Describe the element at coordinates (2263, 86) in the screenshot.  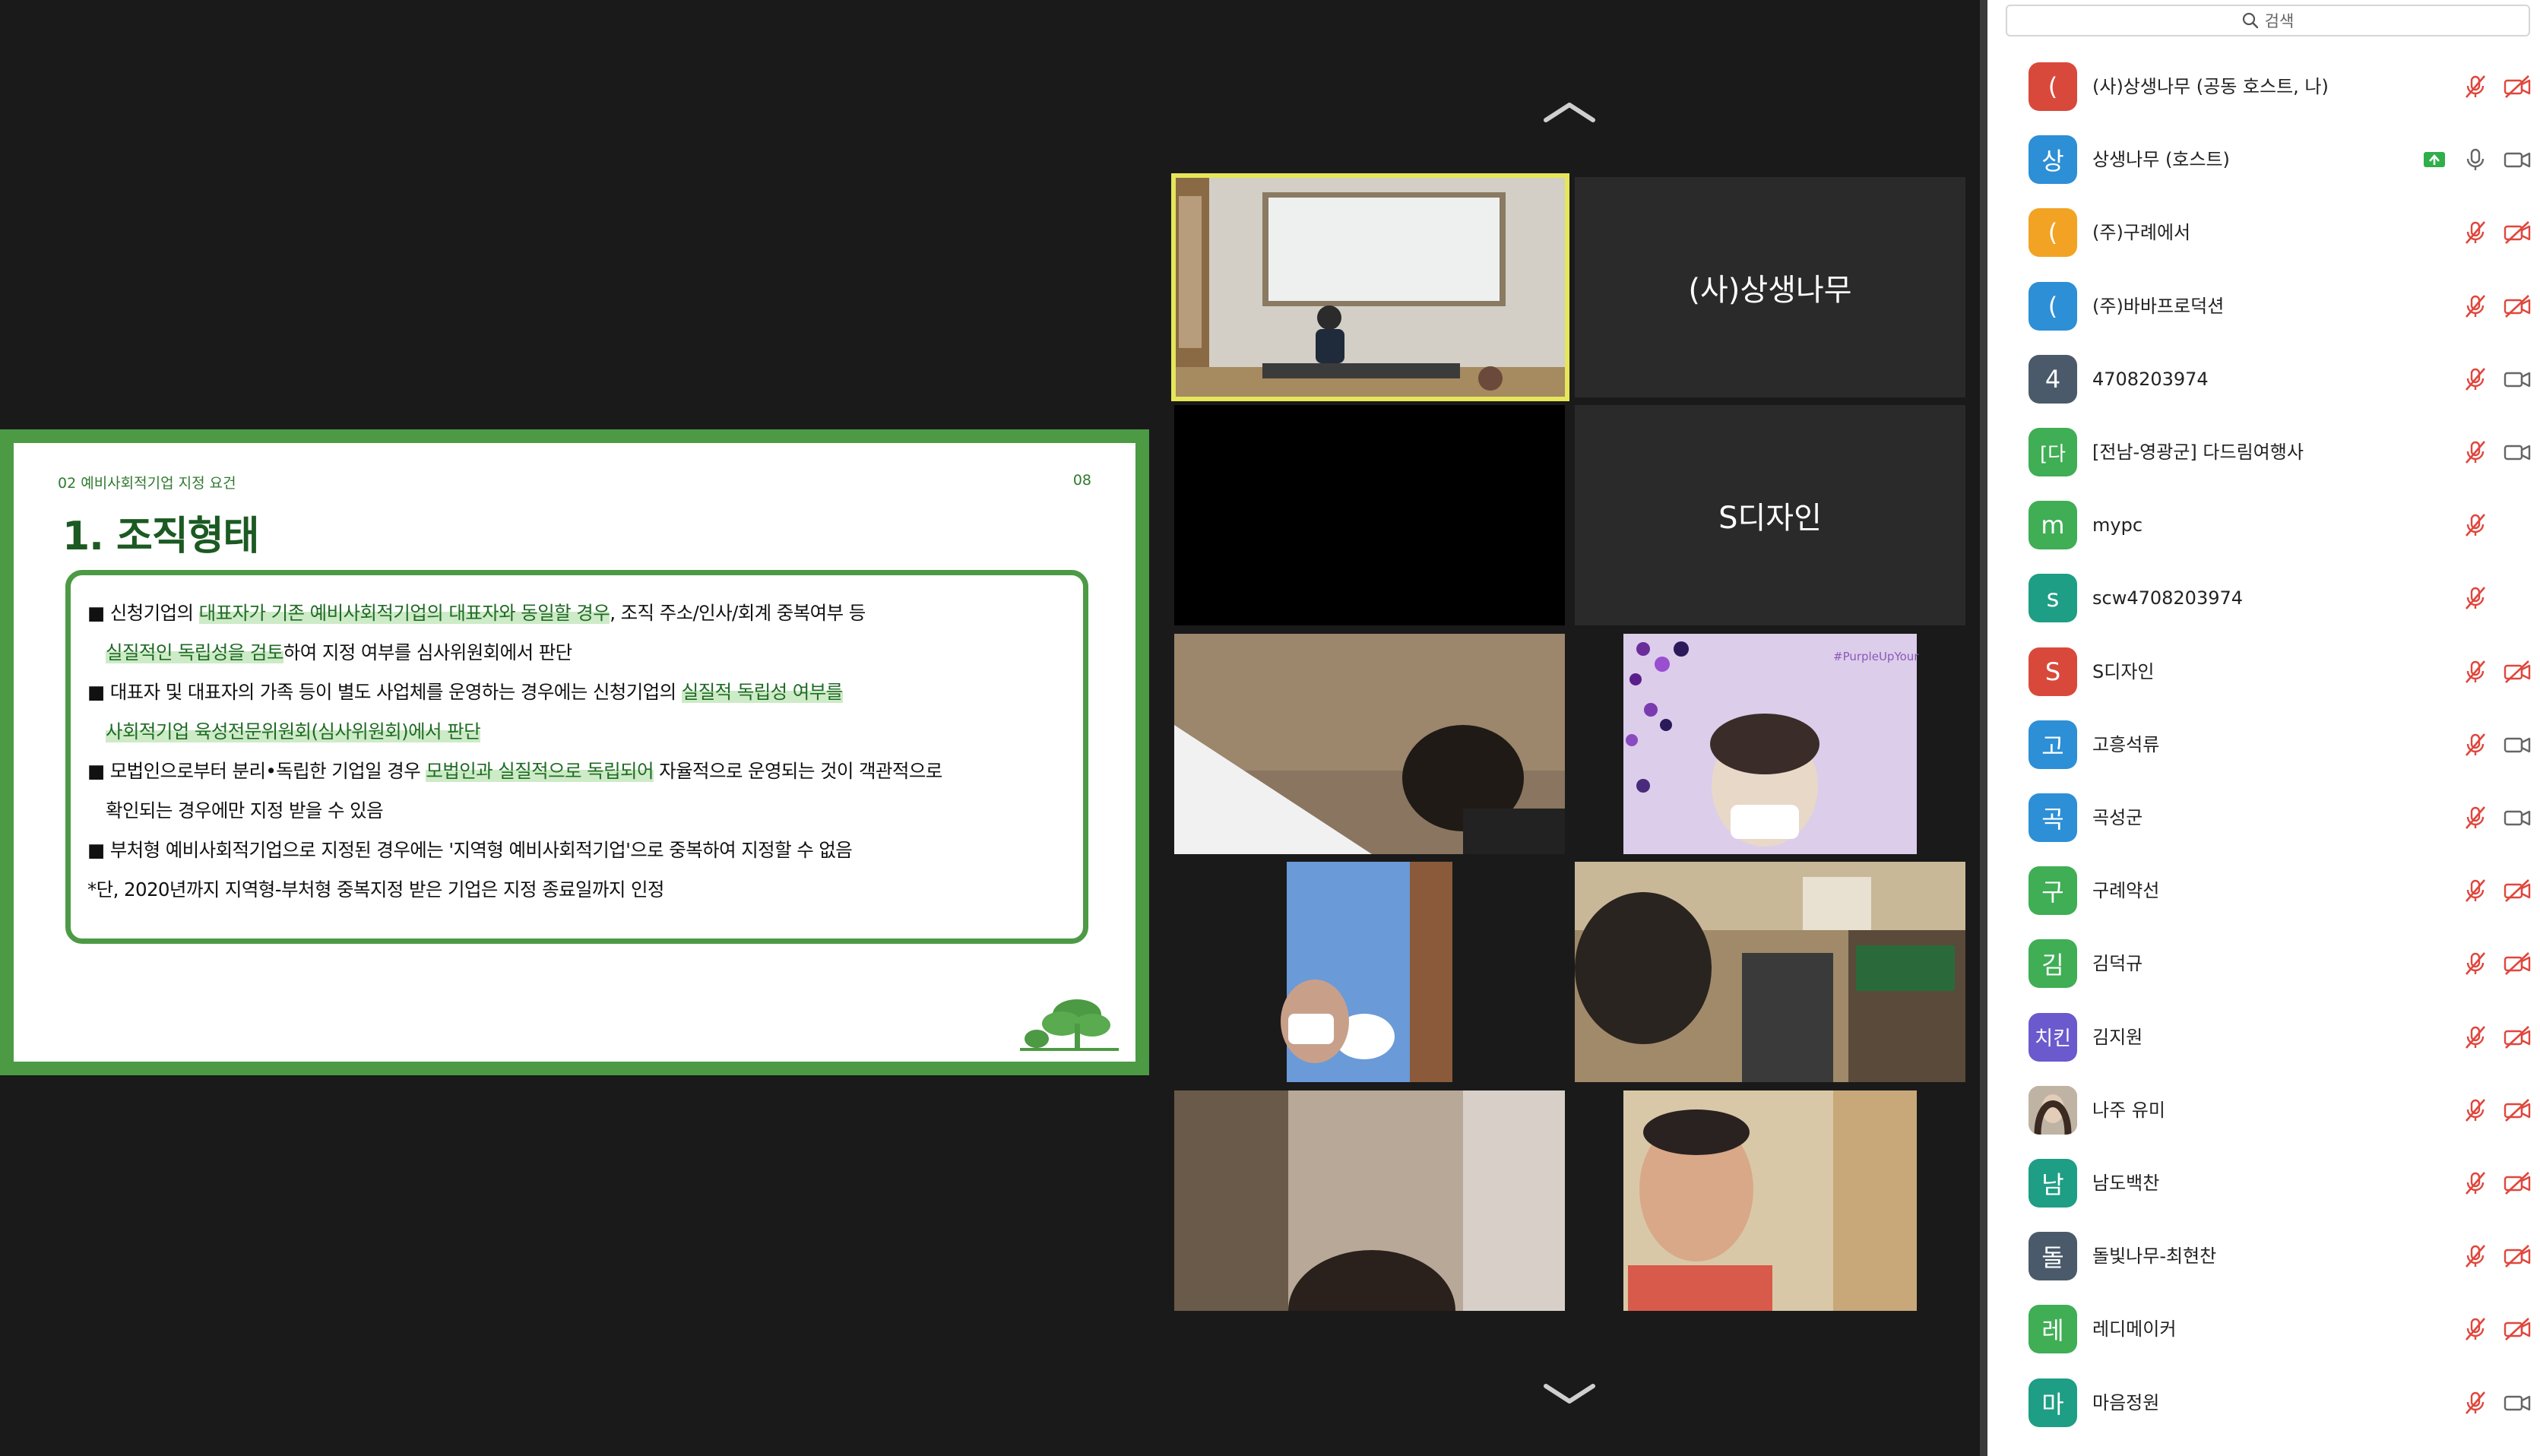
I see `participant-row: ((사)상생나무 (공동 호스트, 나)` at that location.